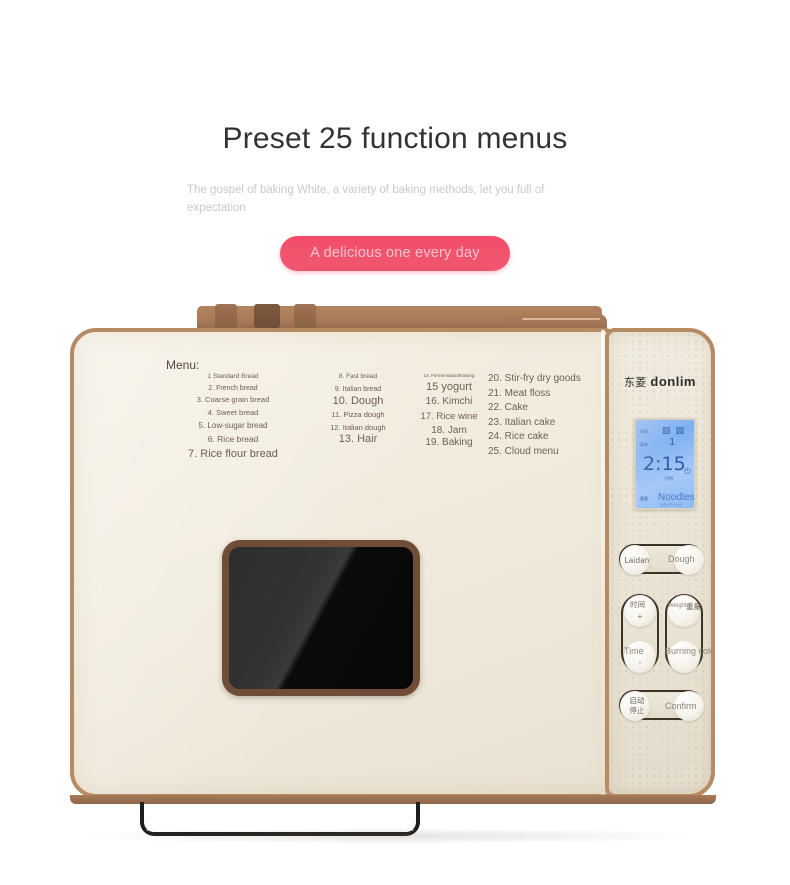 The width and height of the screenshot is (790, 885). I want to click on menu-item: 11. Pizza dough, so click(358, 414).